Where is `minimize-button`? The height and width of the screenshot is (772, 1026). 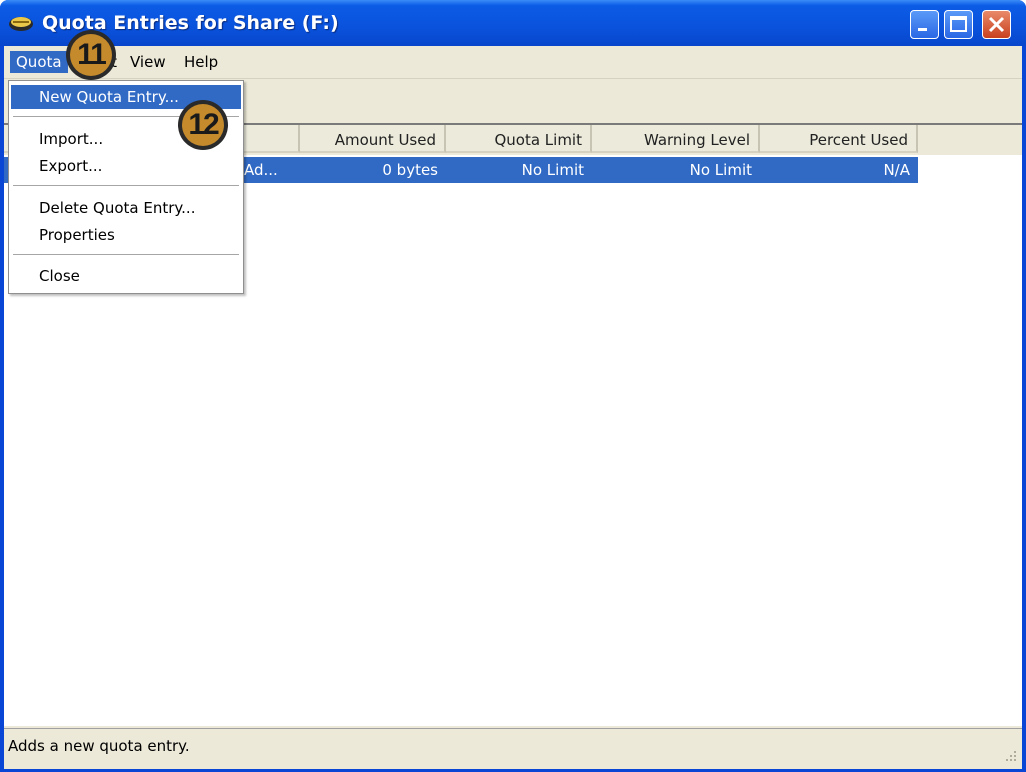 minimize-button is located at coordinates (924, 24).